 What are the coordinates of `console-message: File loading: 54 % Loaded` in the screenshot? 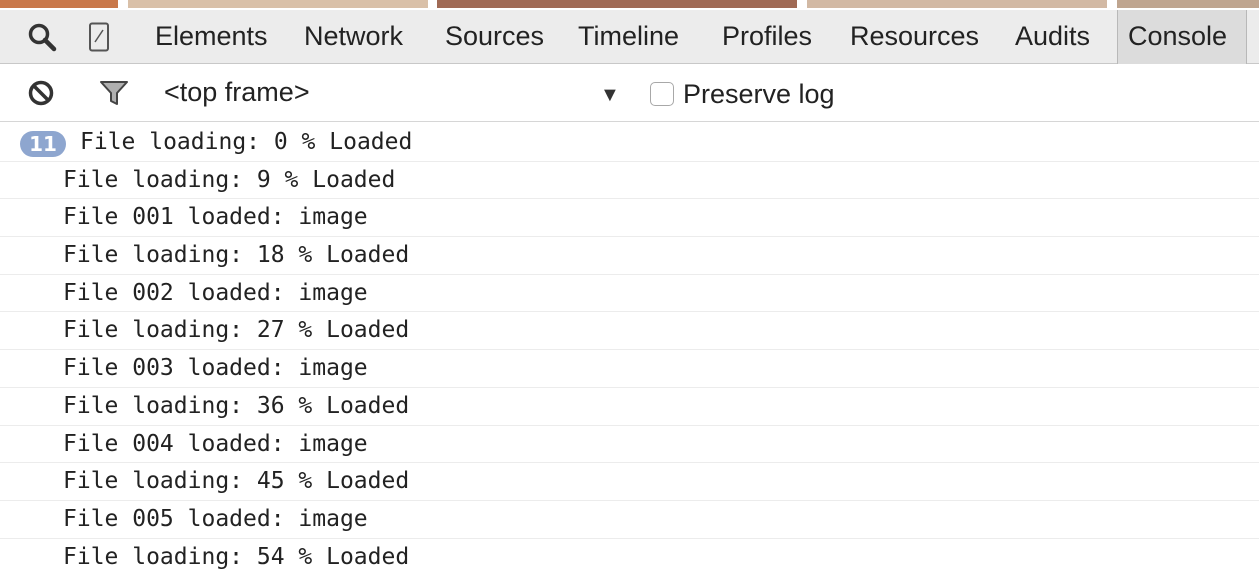 It's located at (629, 556).